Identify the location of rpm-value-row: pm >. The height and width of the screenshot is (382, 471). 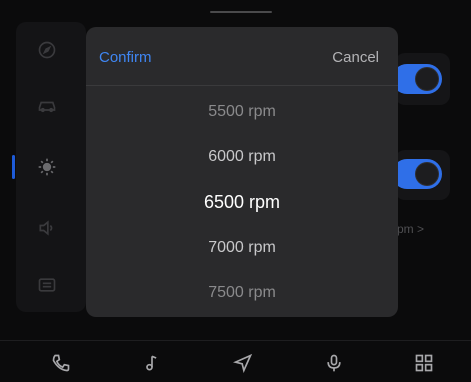
(410, 229).